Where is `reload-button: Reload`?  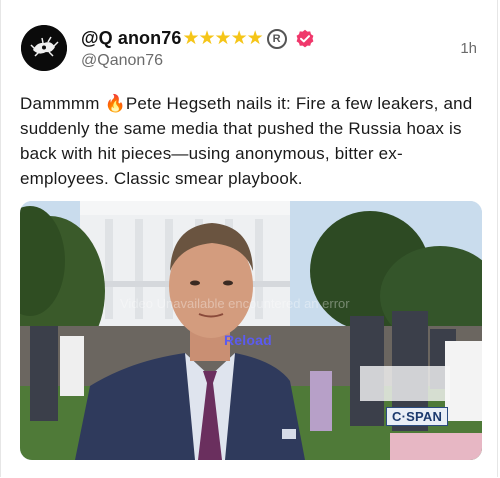
reload-button: Reload is located at coordinates (248, 340).